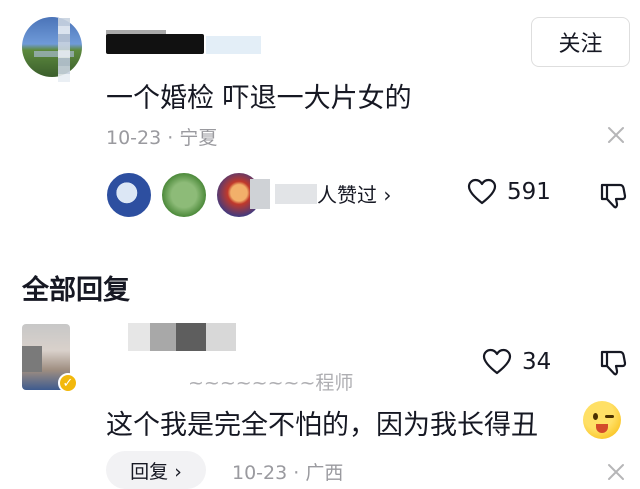  What do you see at coordinates (259, 98) in the screenshot?
I see `comment-text: 一个婚检 吓退一大片女的` at bounding box center [259, 98].